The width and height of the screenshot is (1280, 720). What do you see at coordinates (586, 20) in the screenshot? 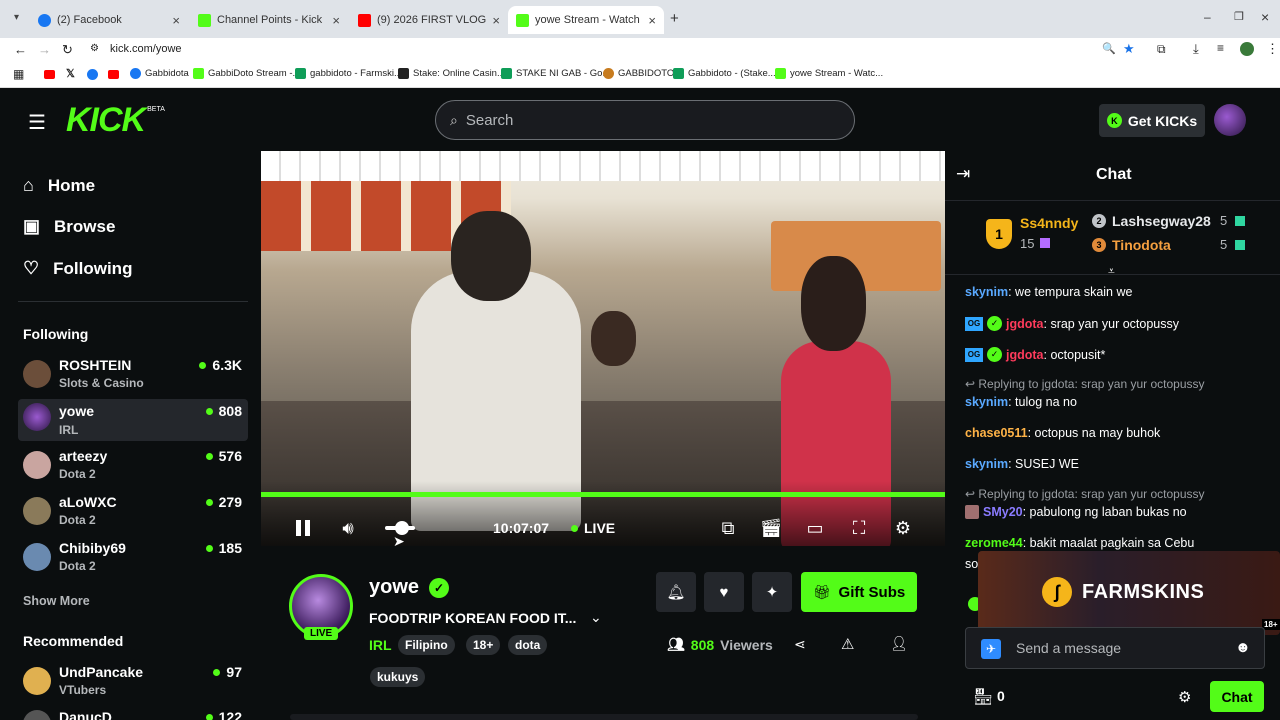
I see `browser-tab-active: yowe Stream - Watch Live on Kick ×` at bounding box center [586, 20].